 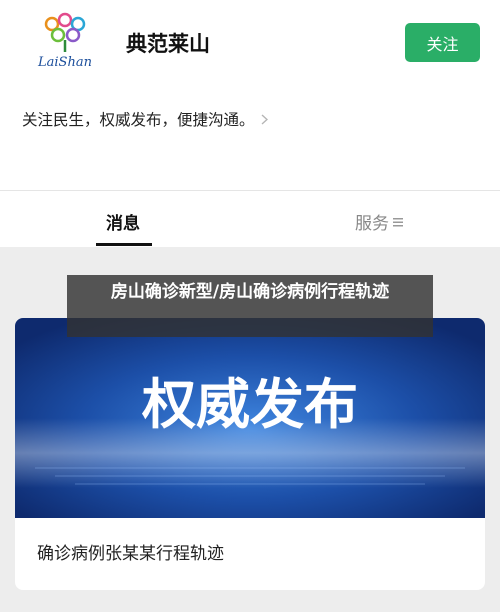 I want to click on tab-bar: 消息 服务, so click(x=250, y=219).